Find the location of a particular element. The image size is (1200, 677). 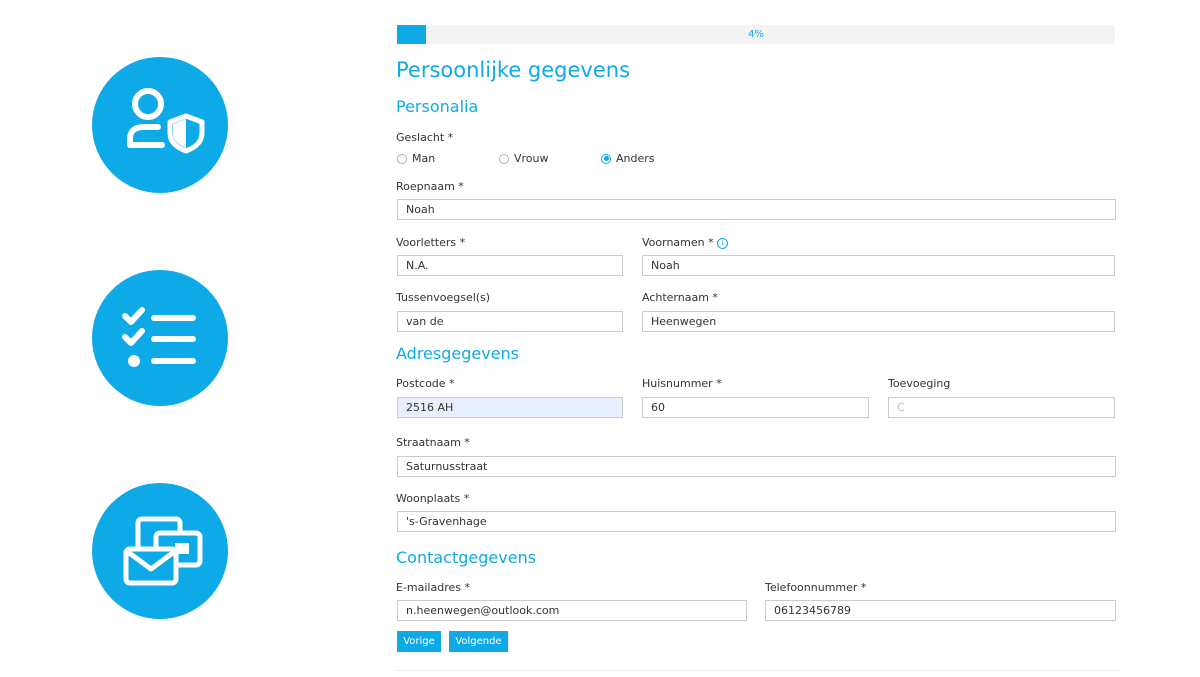

radio-man-label: Man is located at coordinates (424, 158).